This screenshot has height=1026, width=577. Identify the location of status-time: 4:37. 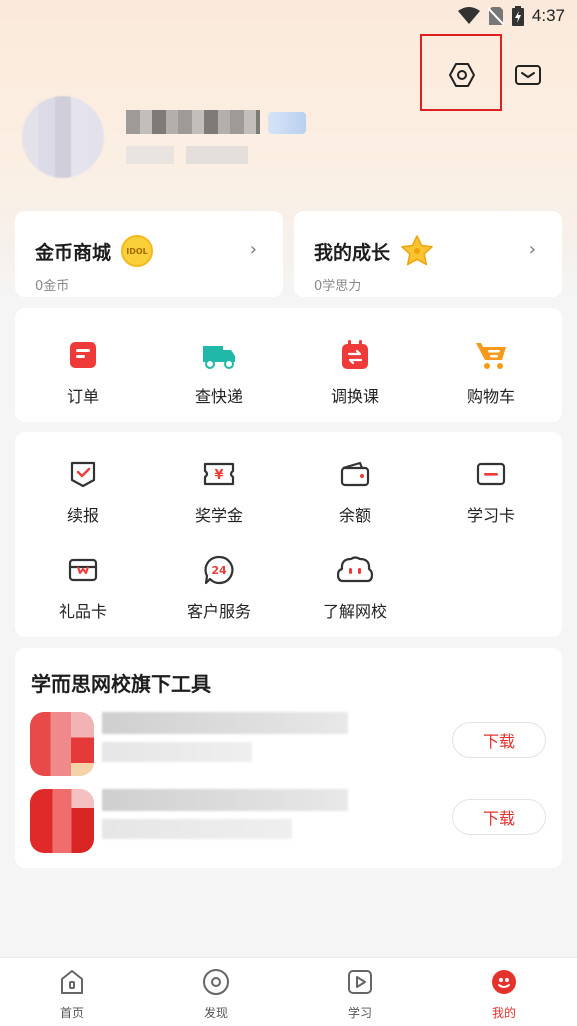
(548, 15).